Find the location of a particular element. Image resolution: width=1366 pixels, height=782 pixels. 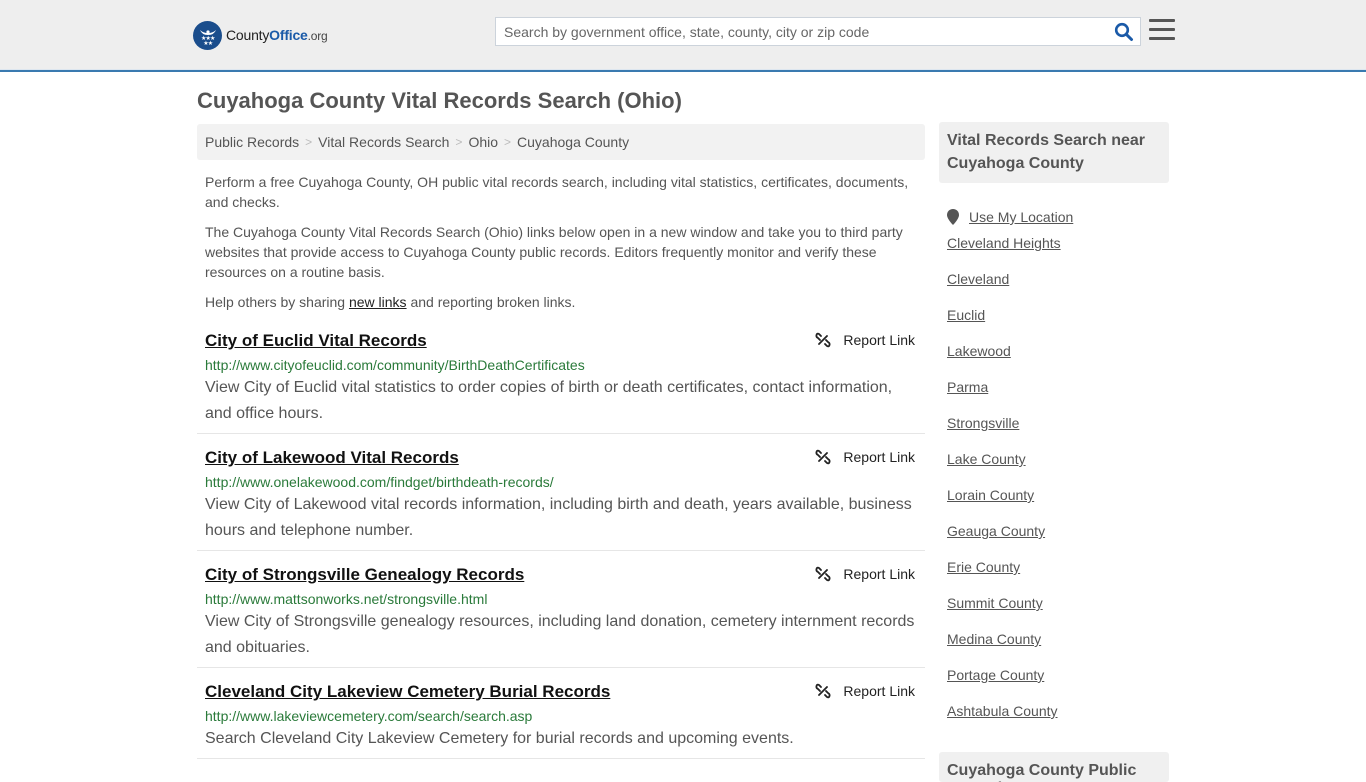

search-icon is located at coordinates (1123, 31).